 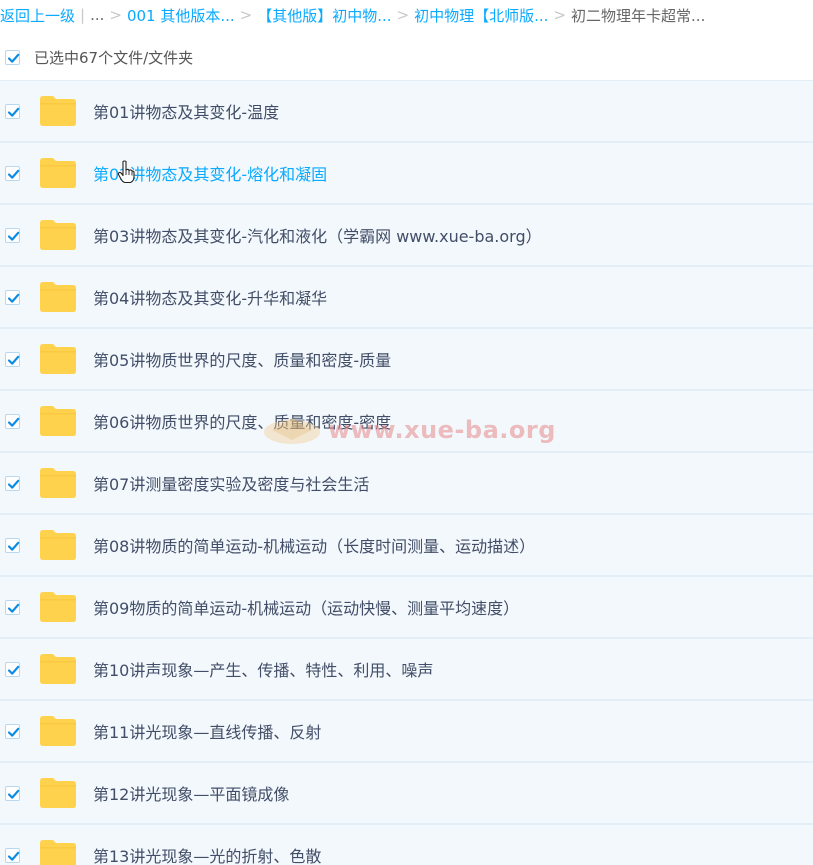 I want to click on selection-count: 已选中67个文件/文件夹, so click(x=114, y=57).